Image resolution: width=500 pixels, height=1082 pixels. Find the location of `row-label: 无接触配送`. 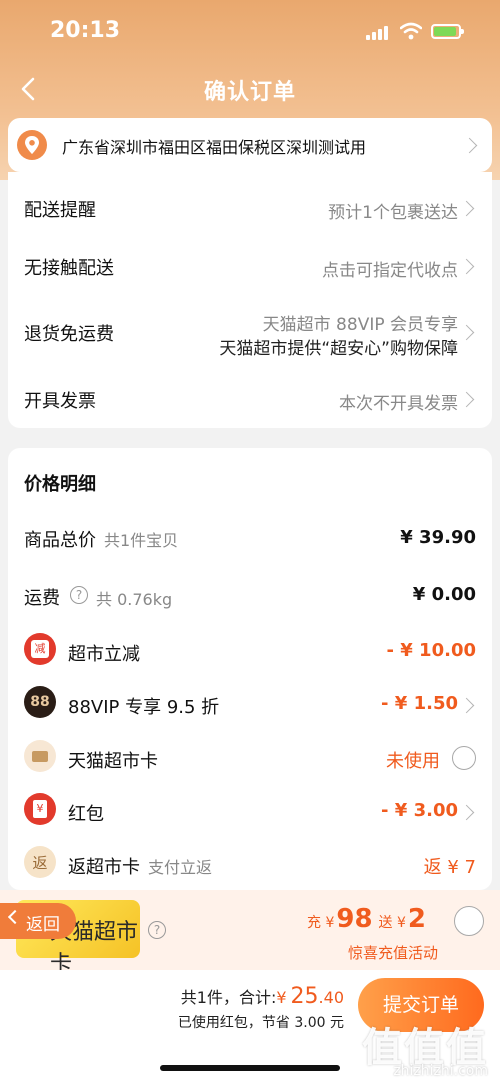

row-label: 无接触配送 is located at coordinates (69, 268).